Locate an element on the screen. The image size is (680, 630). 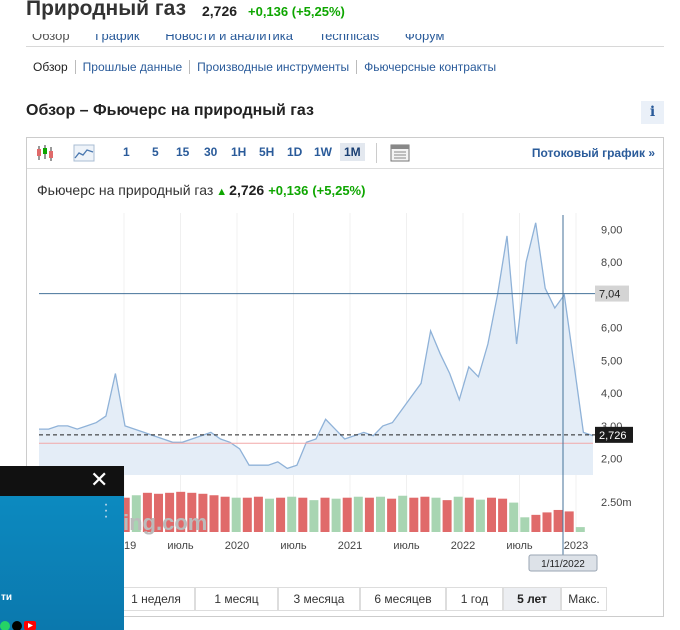
range-1-month: 1 месяц is located at coordinates (236, 599).